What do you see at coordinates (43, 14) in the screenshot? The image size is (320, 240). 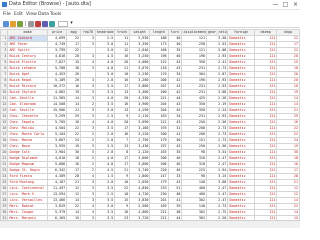 I see `menu-data: Data` at bounding box center [43, 14].